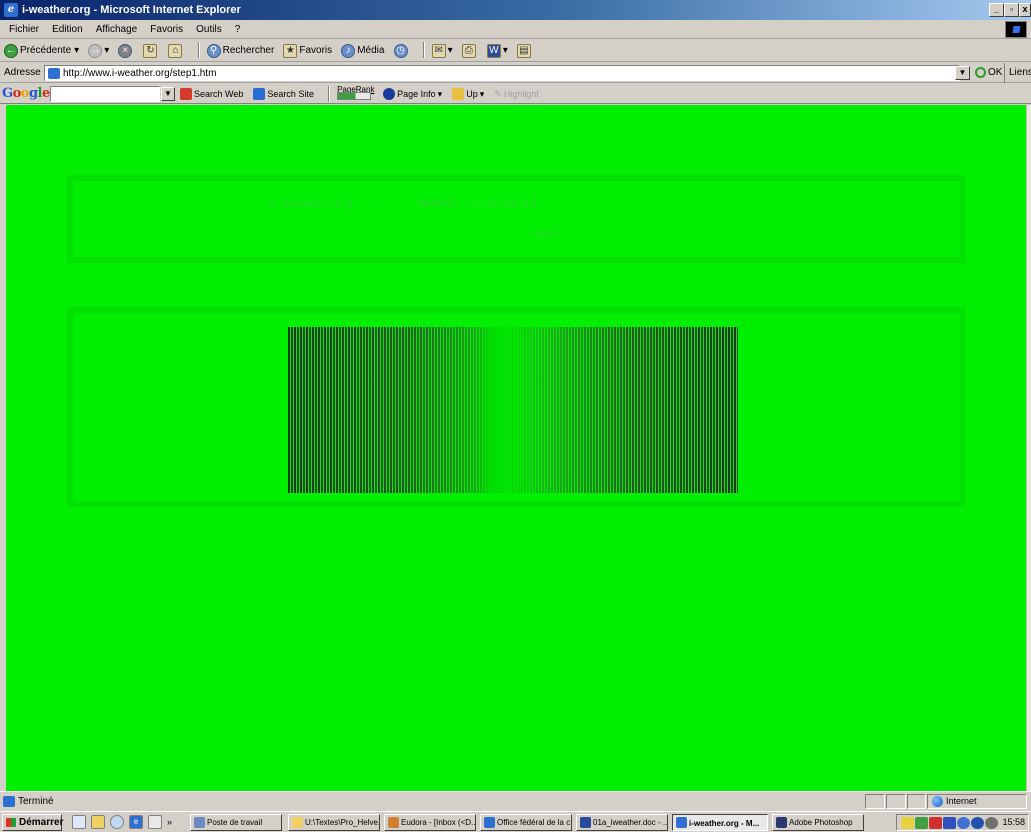 Image resolution: width=1031 pixels, height=832 pixels. I want to click on search-site-icon, so click(259, 94).